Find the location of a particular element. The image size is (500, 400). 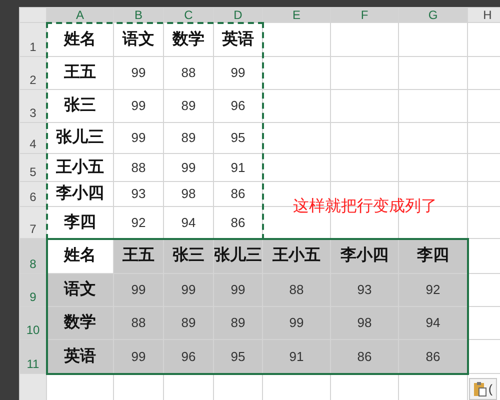

column-header: B is located at coordinates (139, 15).